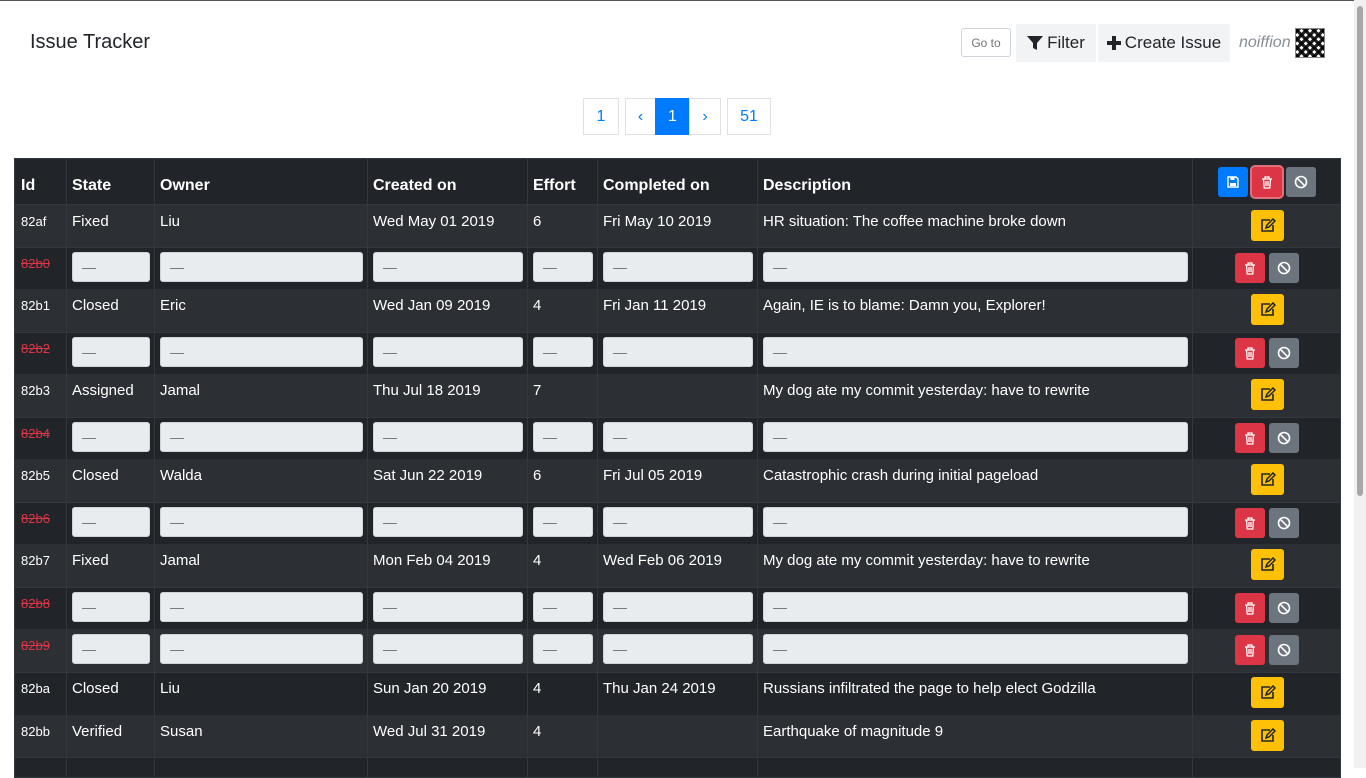 The image size is (1366, 778). I want to click on issue-id: 82af, so click(33, 221).